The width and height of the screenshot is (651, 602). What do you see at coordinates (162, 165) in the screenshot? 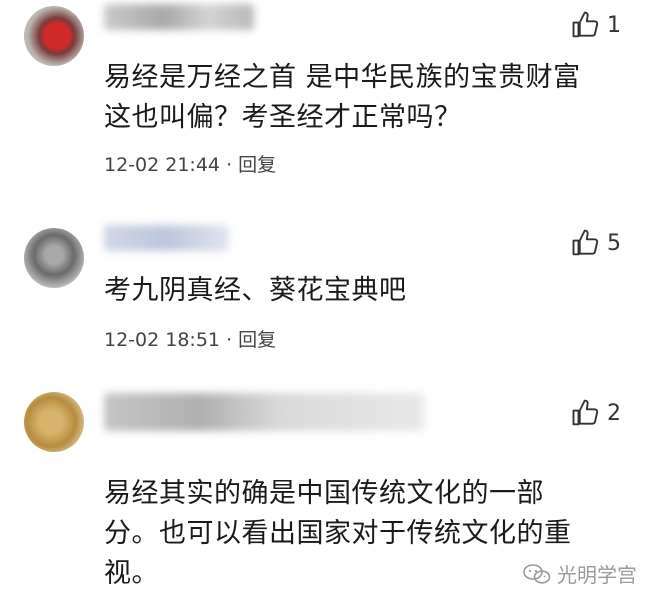
I see `timestamp: 12-02 21:44` at bounding box center [162, 165].